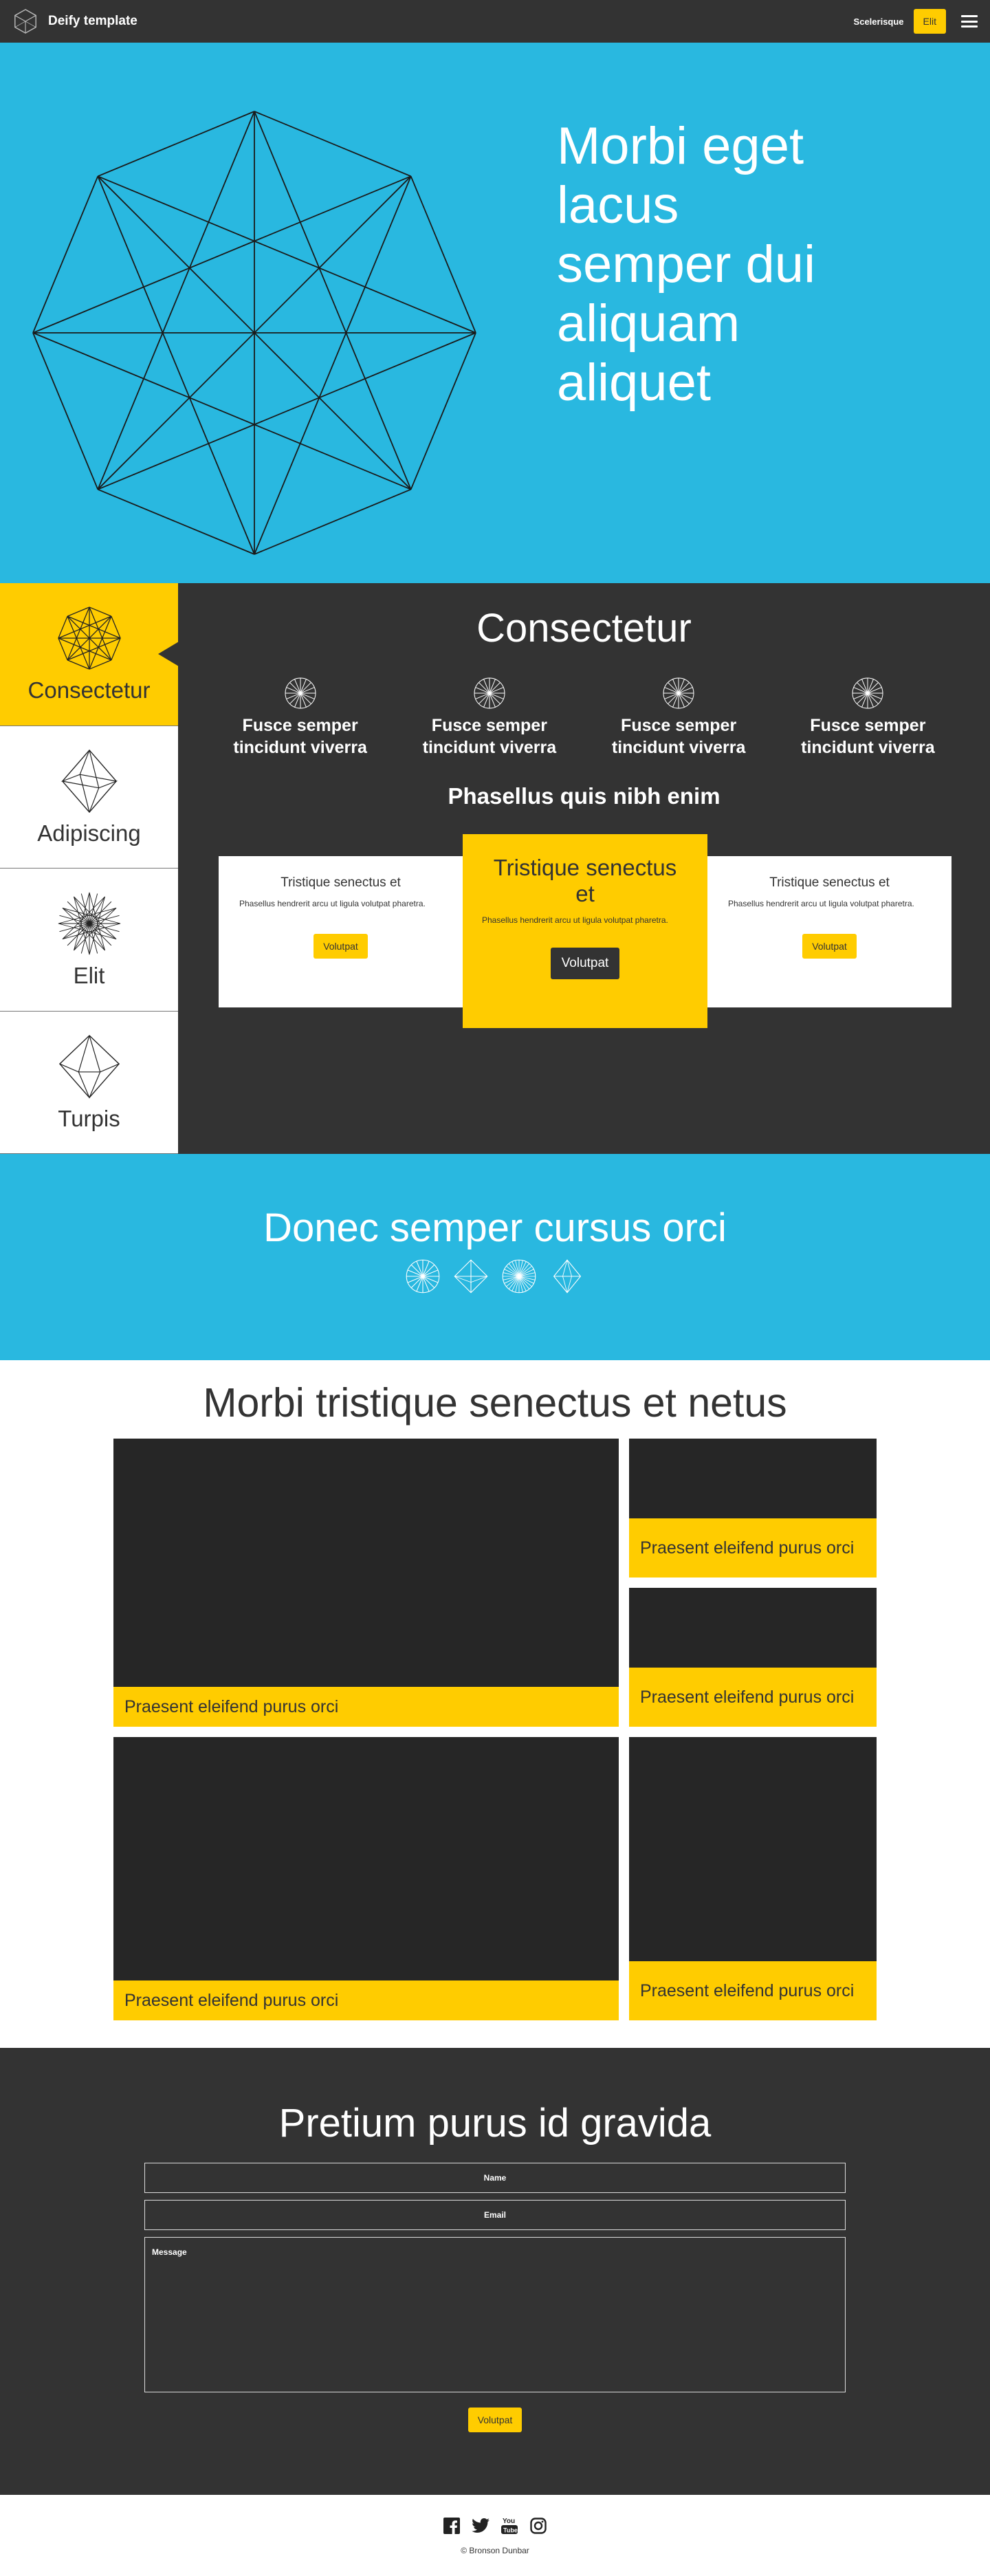 This screenshot has width=990, height=2576. What do you see at coordinates (89, 690) in the screenshot?
I see `tab-label: Consectetur` at bounding box center [89, 690].